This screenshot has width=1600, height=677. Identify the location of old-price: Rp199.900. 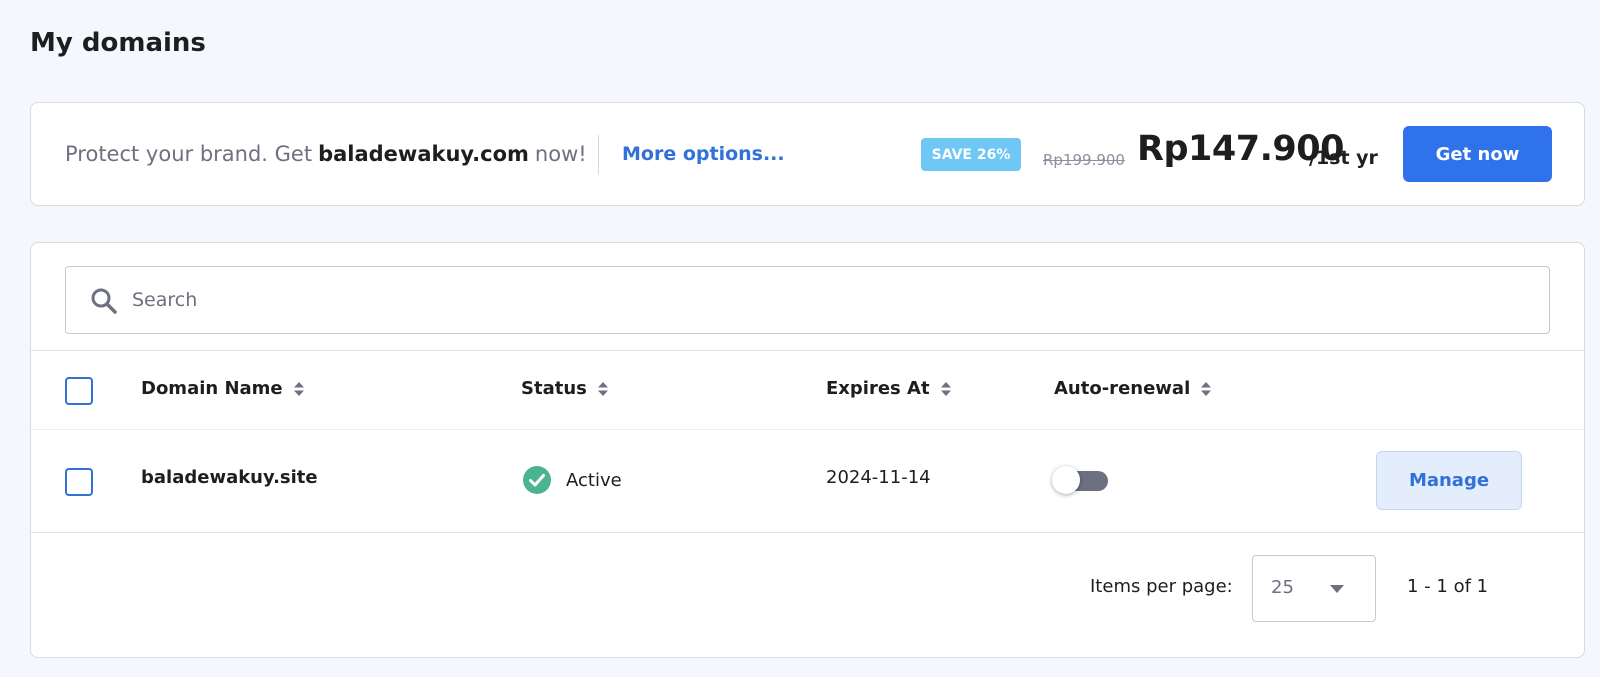
(1084, 160).